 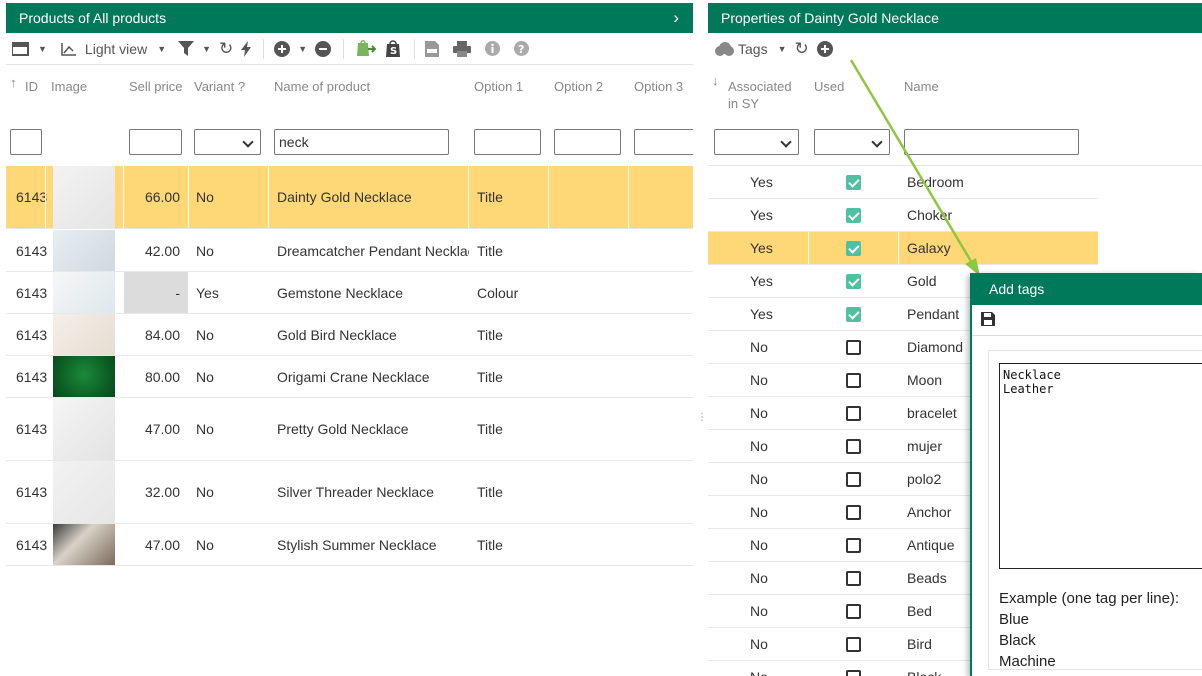 What do you see at coordinates (829, 86) in the screenshot?
I see `column-header-used: Used` at bounding box center [829, 86].